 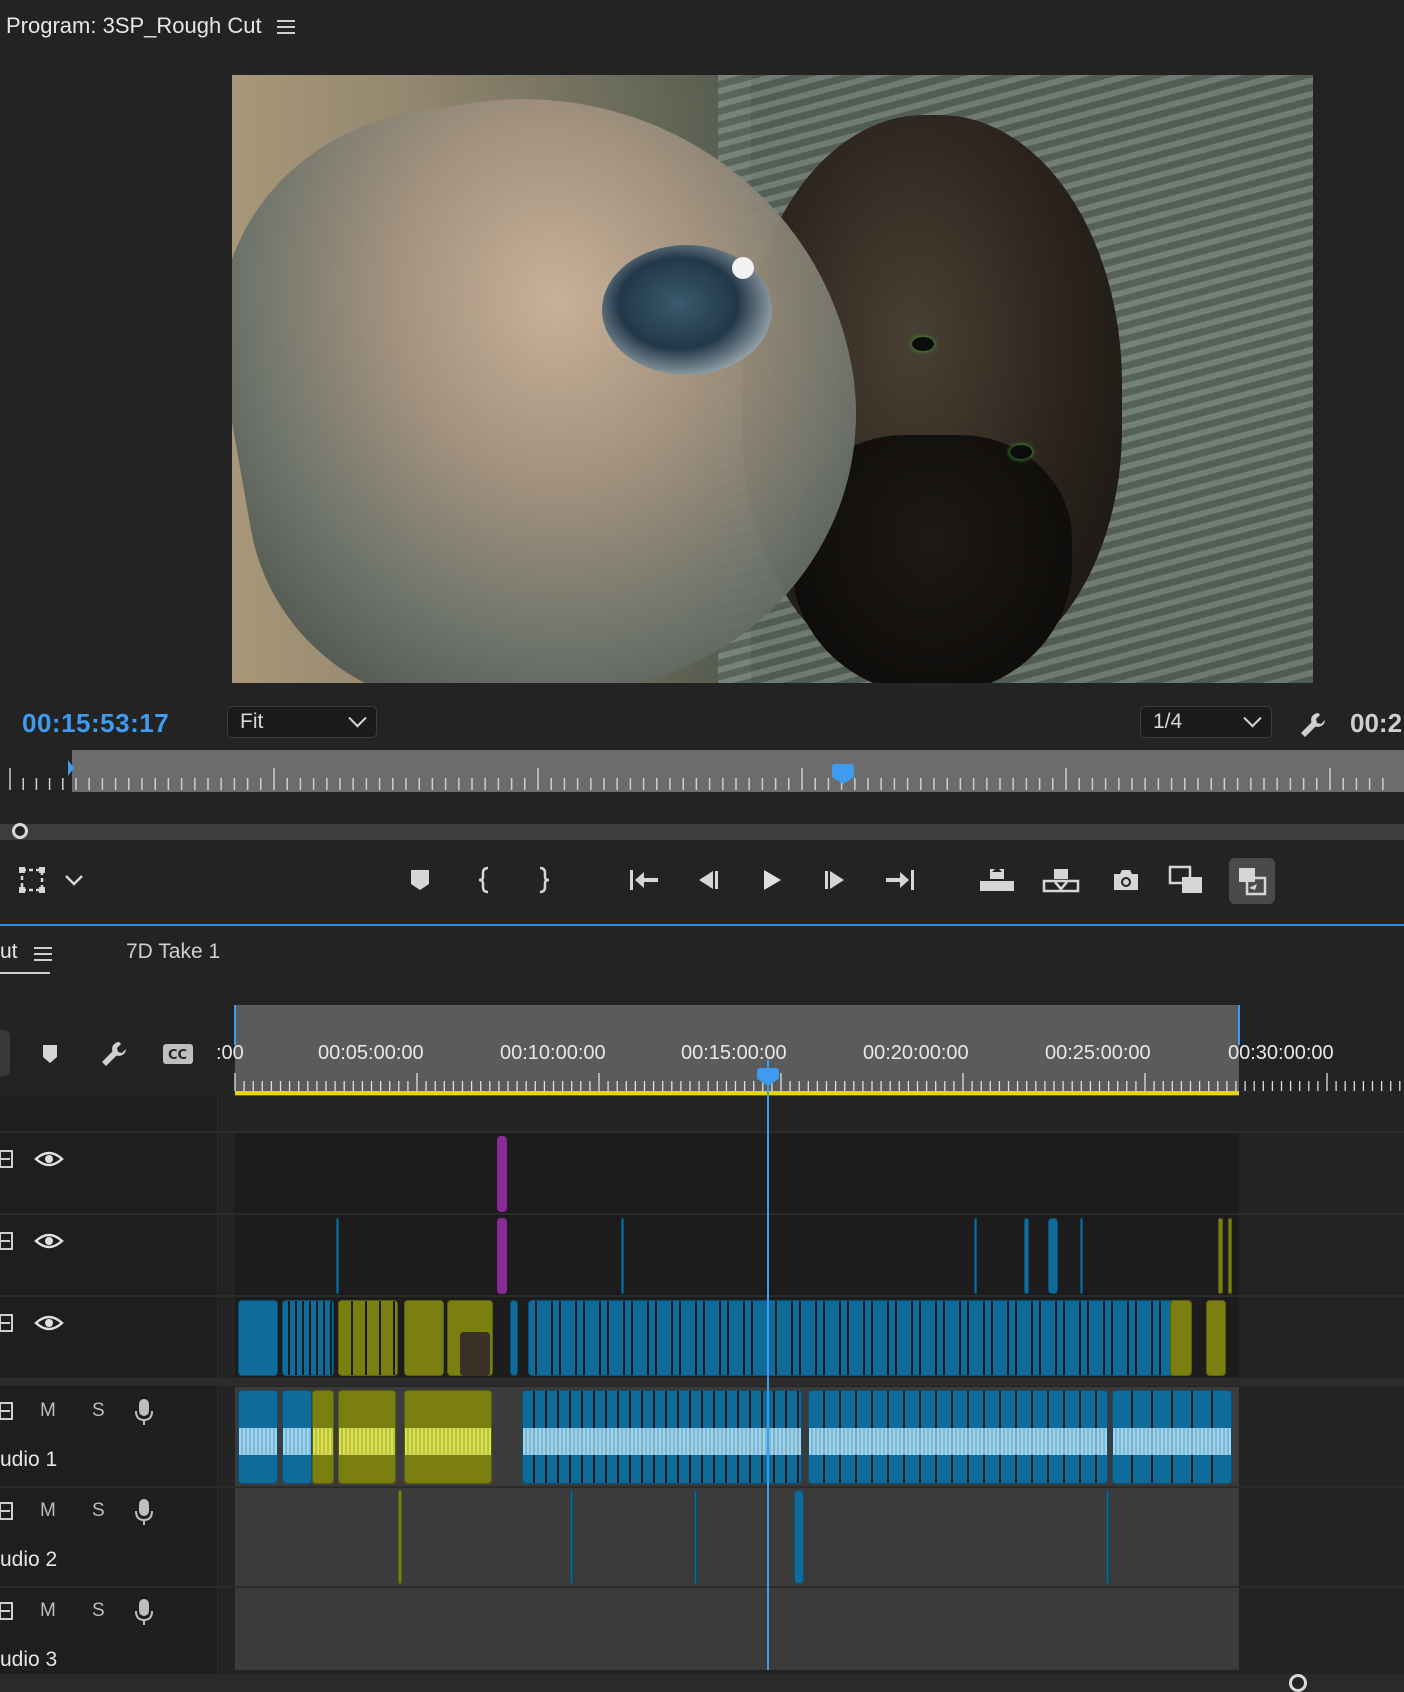 What do you see at coordinates (702, 832) in the screenshot?
I see `zoom-scroll-bar` at bounding box center [702, 832].